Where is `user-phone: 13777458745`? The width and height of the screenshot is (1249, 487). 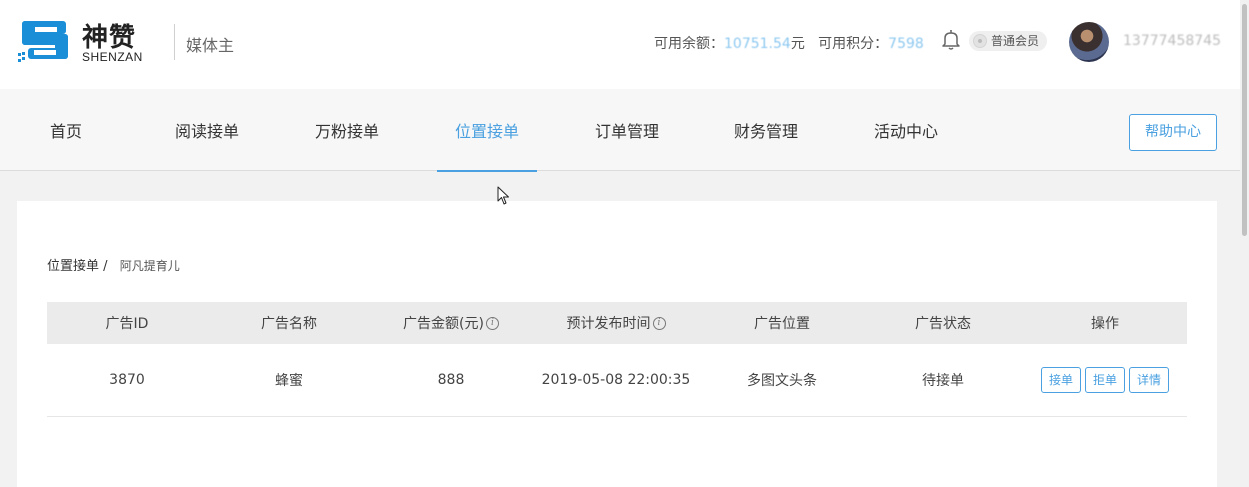
user-phone: 13777458745 is located at coordinates (1172, 41).